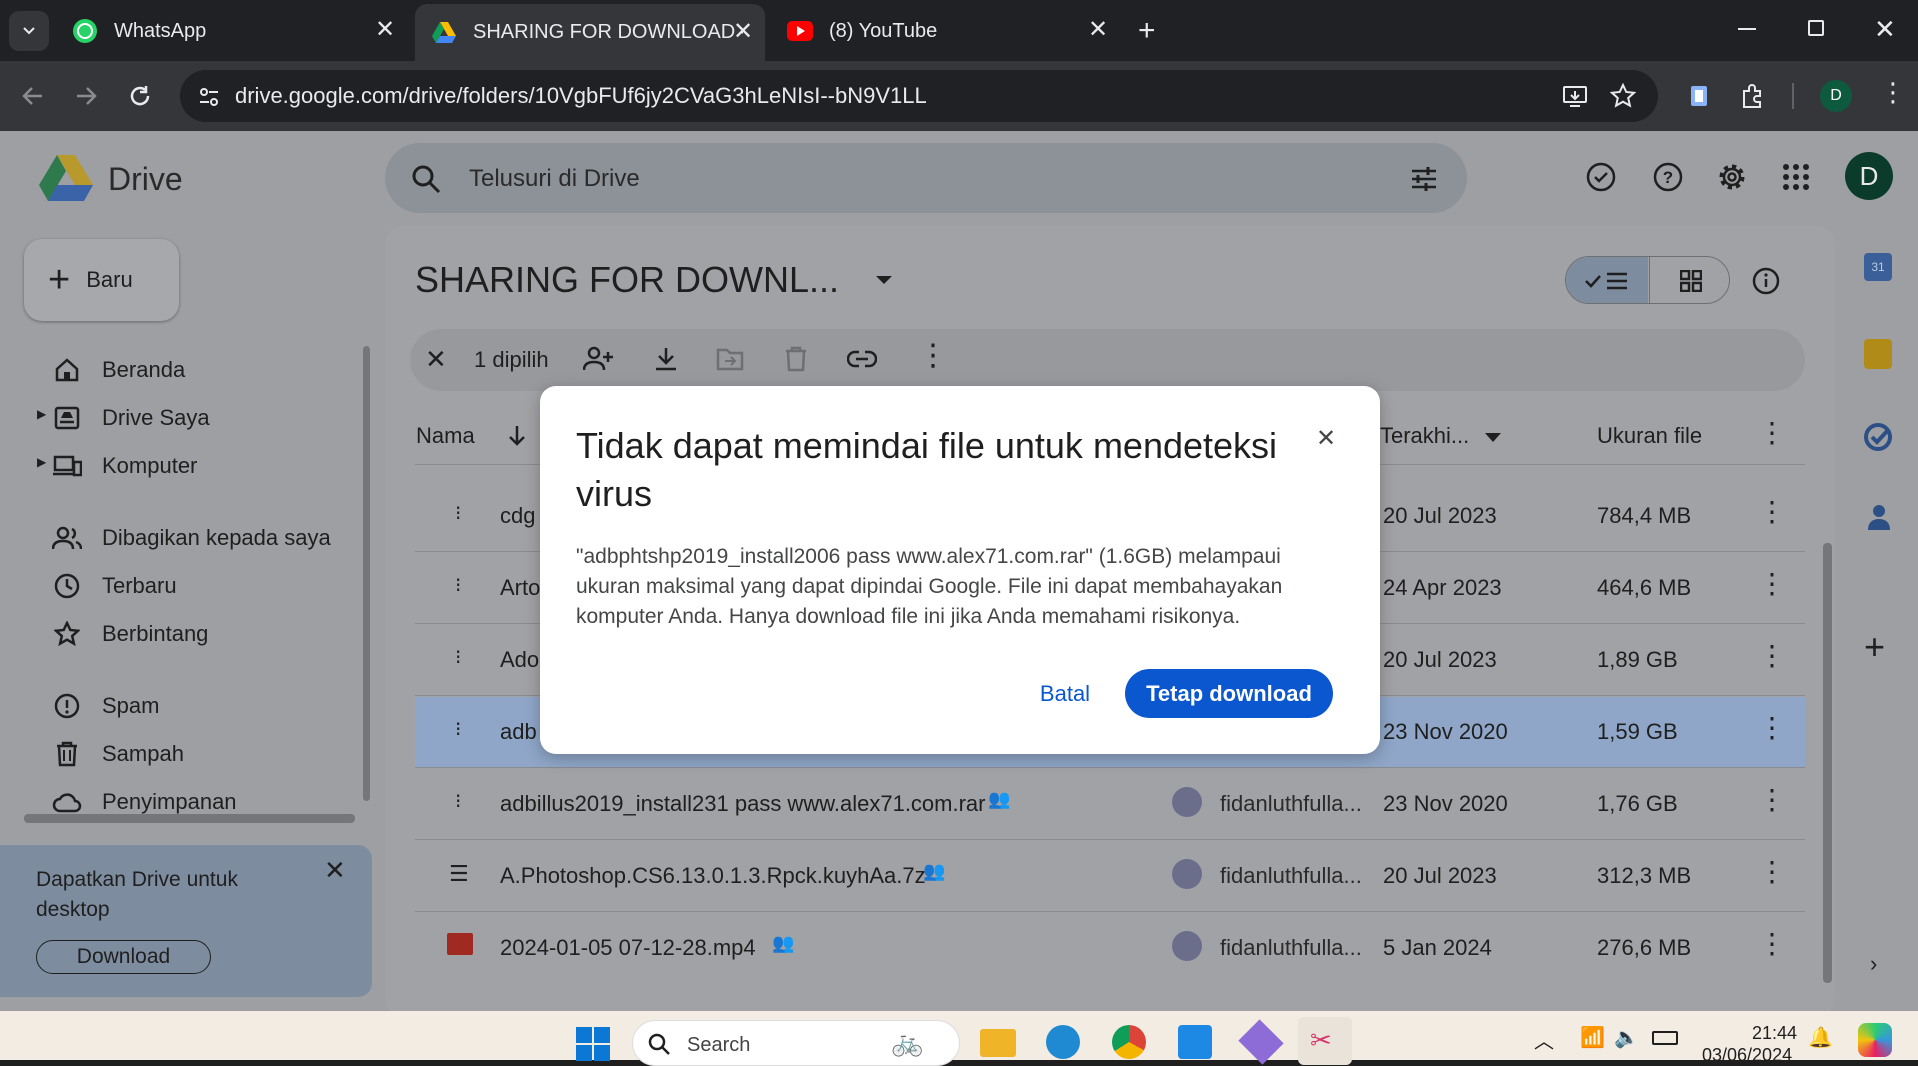  Describe the element at coordinates (1836, 96) in the screenshot. I see `profile-avatar: D` at that location.